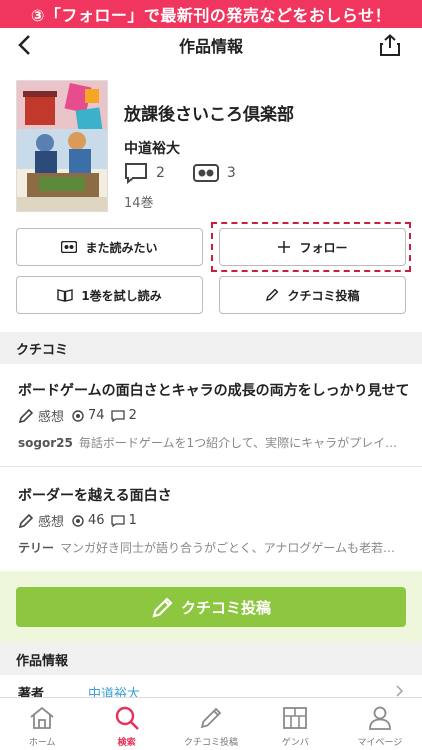  What do you see at coordinates (45, 443) in the screenshot?
I see `review-user: sogor25` at bounding box center [45, 443].